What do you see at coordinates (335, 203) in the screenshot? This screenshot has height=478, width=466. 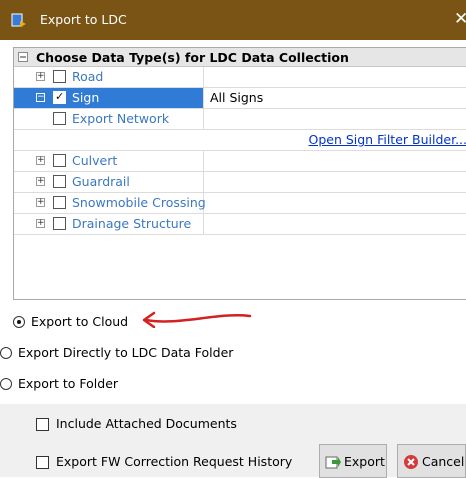 I see `row-value-snowmobile-crossing` at bounding box center [335, 203].